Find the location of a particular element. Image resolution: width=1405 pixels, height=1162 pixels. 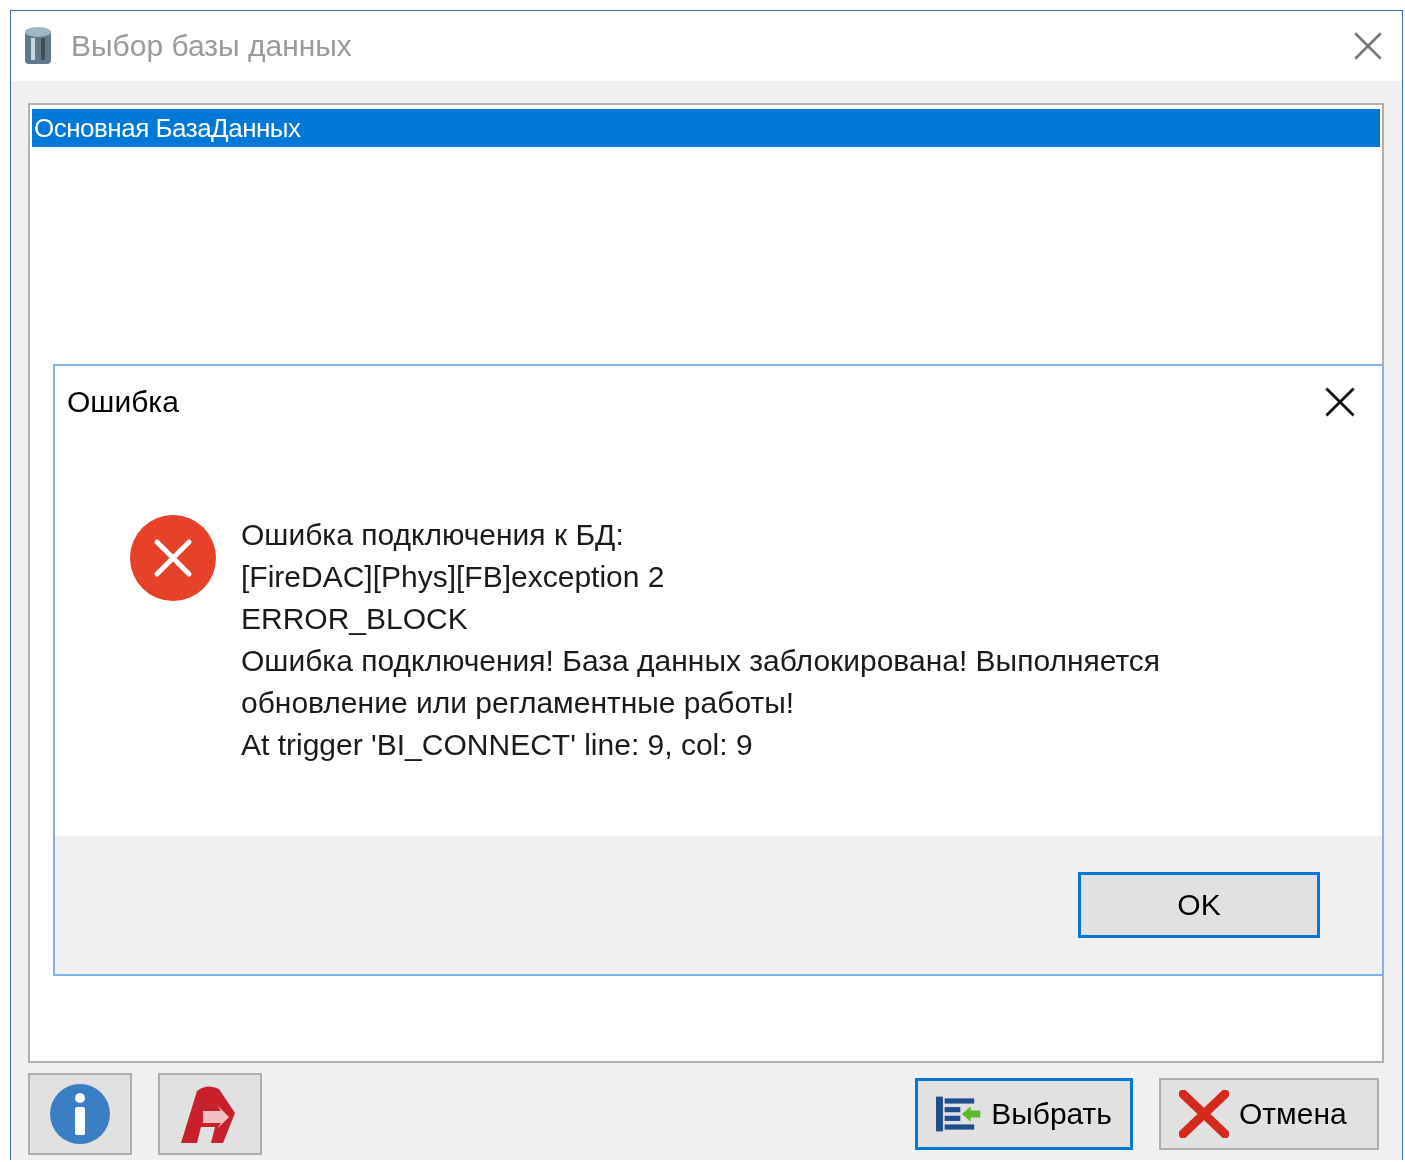

dialog-title: Ошибка is located at coordinates (123, 402).